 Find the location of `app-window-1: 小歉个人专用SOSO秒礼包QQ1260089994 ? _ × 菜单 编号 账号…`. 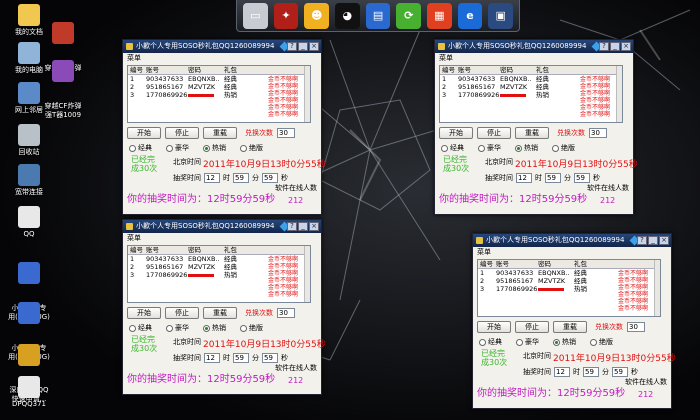

app-window-1: 小歉个人专用SOSO秒礼包QQ1260089994 ? _ × 菜单 编号 账号… is located at coordinates (224, 127).